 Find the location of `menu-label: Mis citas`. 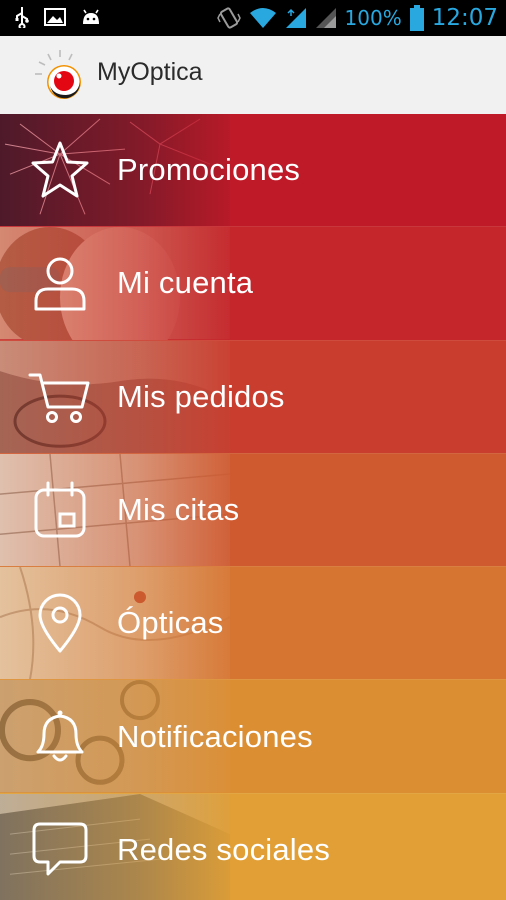

menu-label: Mis citas is located at coordinates (178, 510).